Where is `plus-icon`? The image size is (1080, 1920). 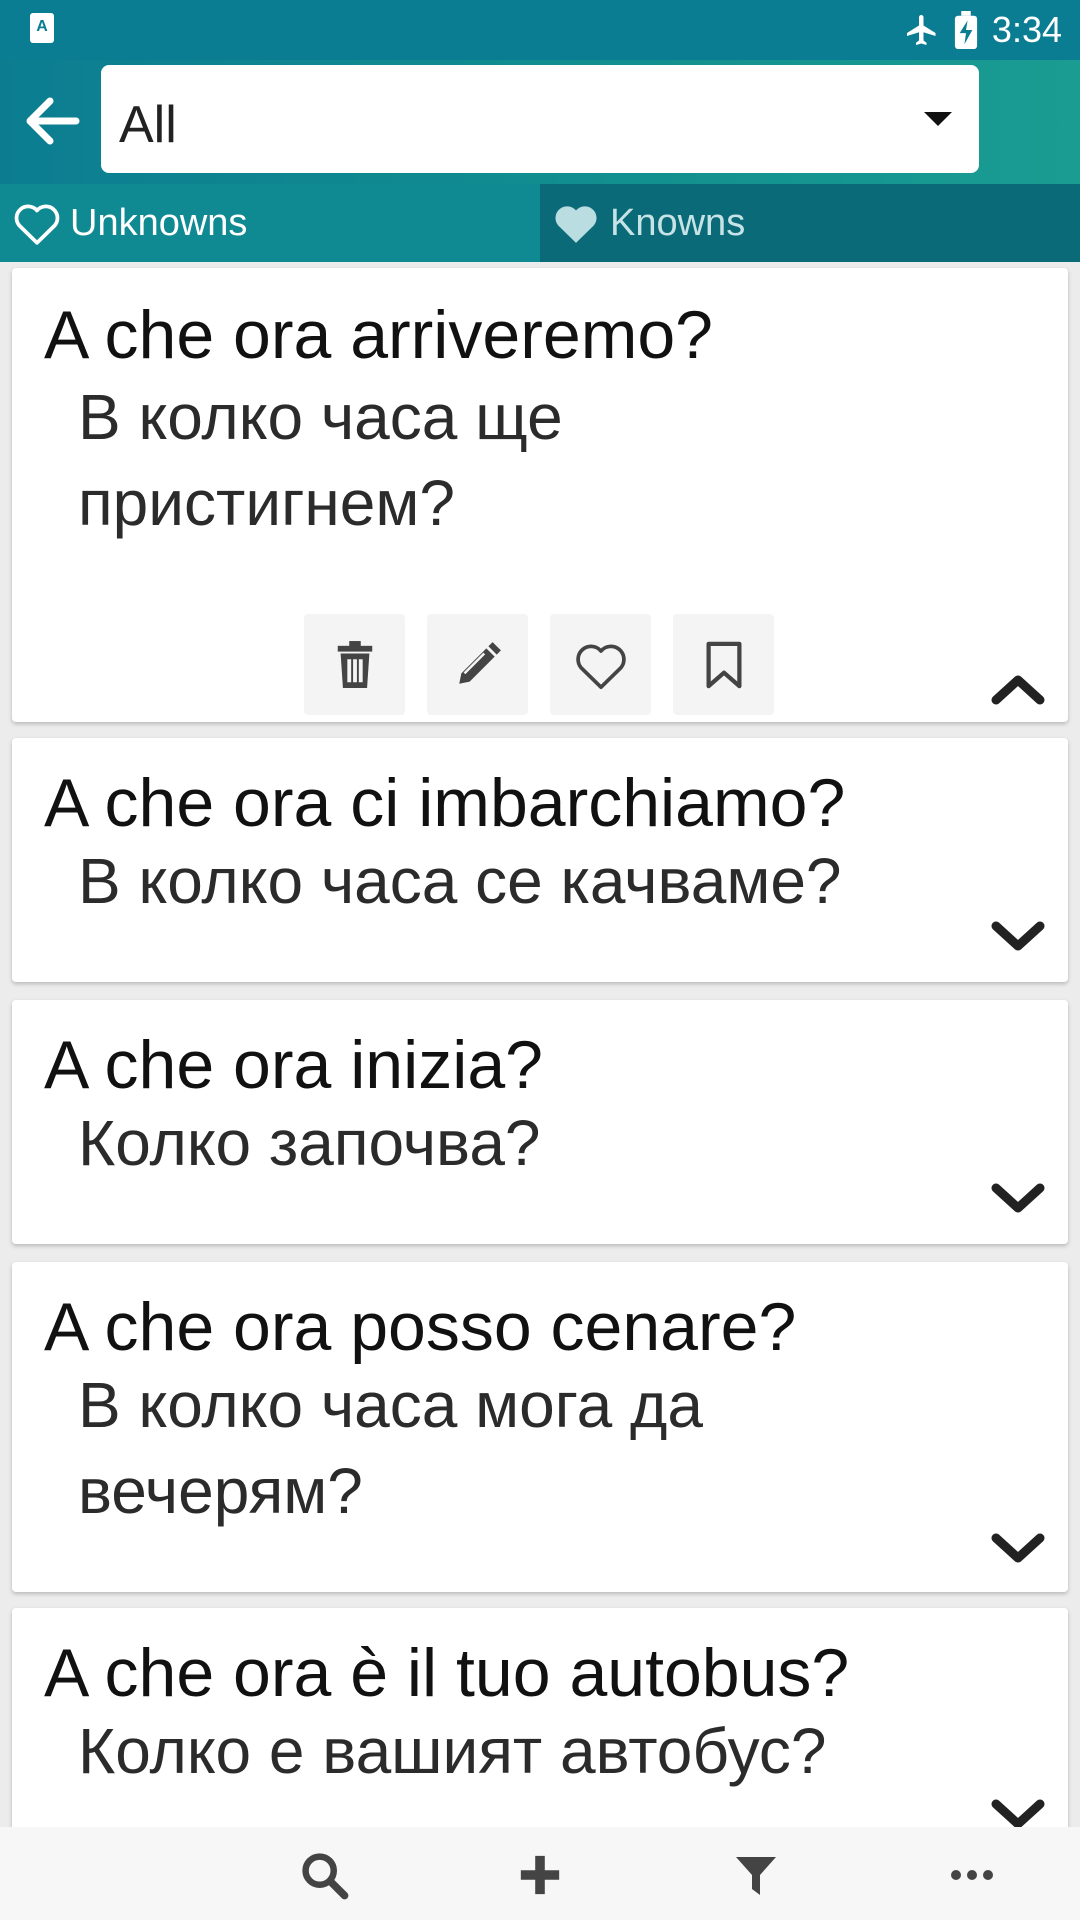
plus-icon is located at coordinates (540, 1875).